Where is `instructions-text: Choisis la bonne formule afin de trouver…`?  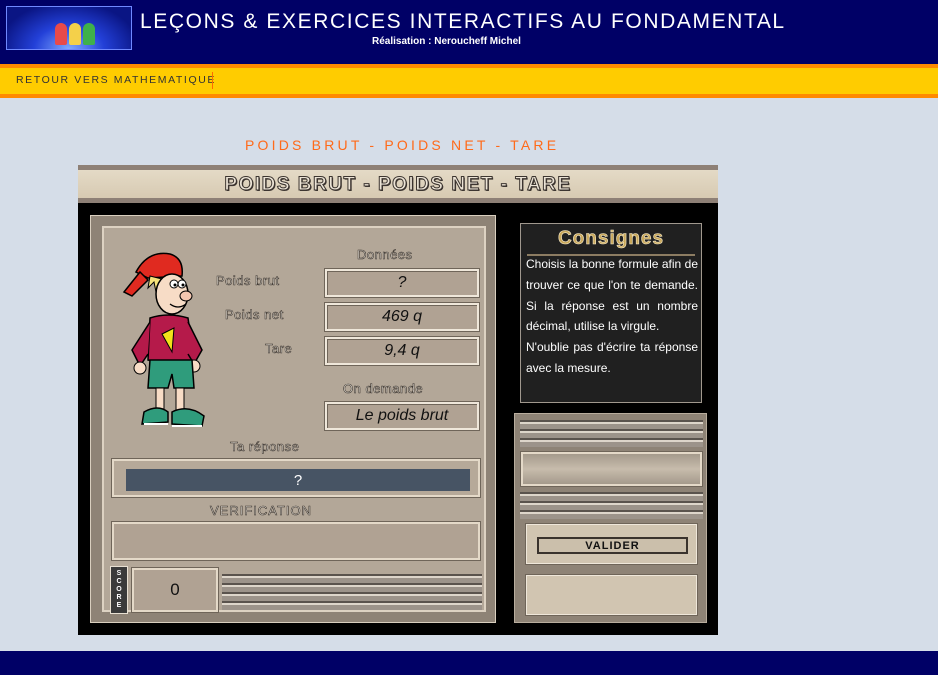
instructions-text: Choisis la bonne formule afin de trouver… is located at coordinates (612, 316).